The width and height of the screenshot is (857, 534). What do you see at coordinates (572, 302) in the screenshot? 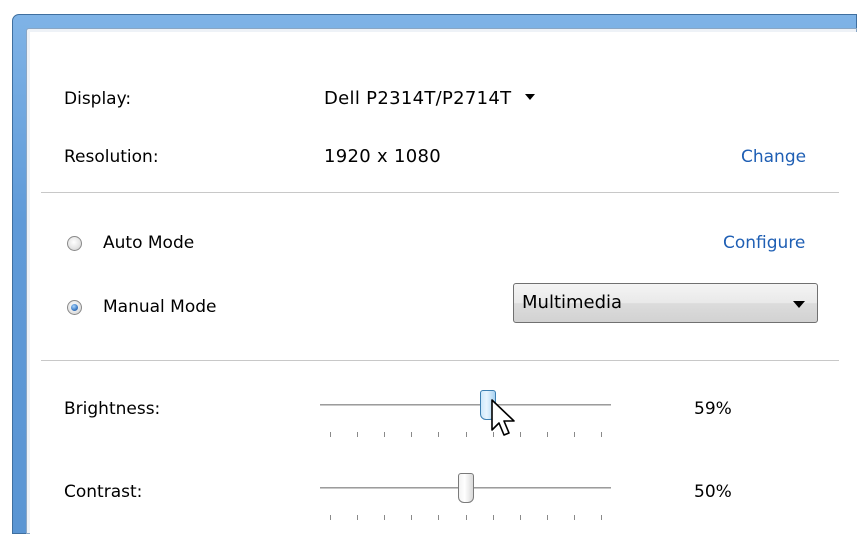
I see `preset-mode-value: Multimedia` at bounding box center [572, 302].